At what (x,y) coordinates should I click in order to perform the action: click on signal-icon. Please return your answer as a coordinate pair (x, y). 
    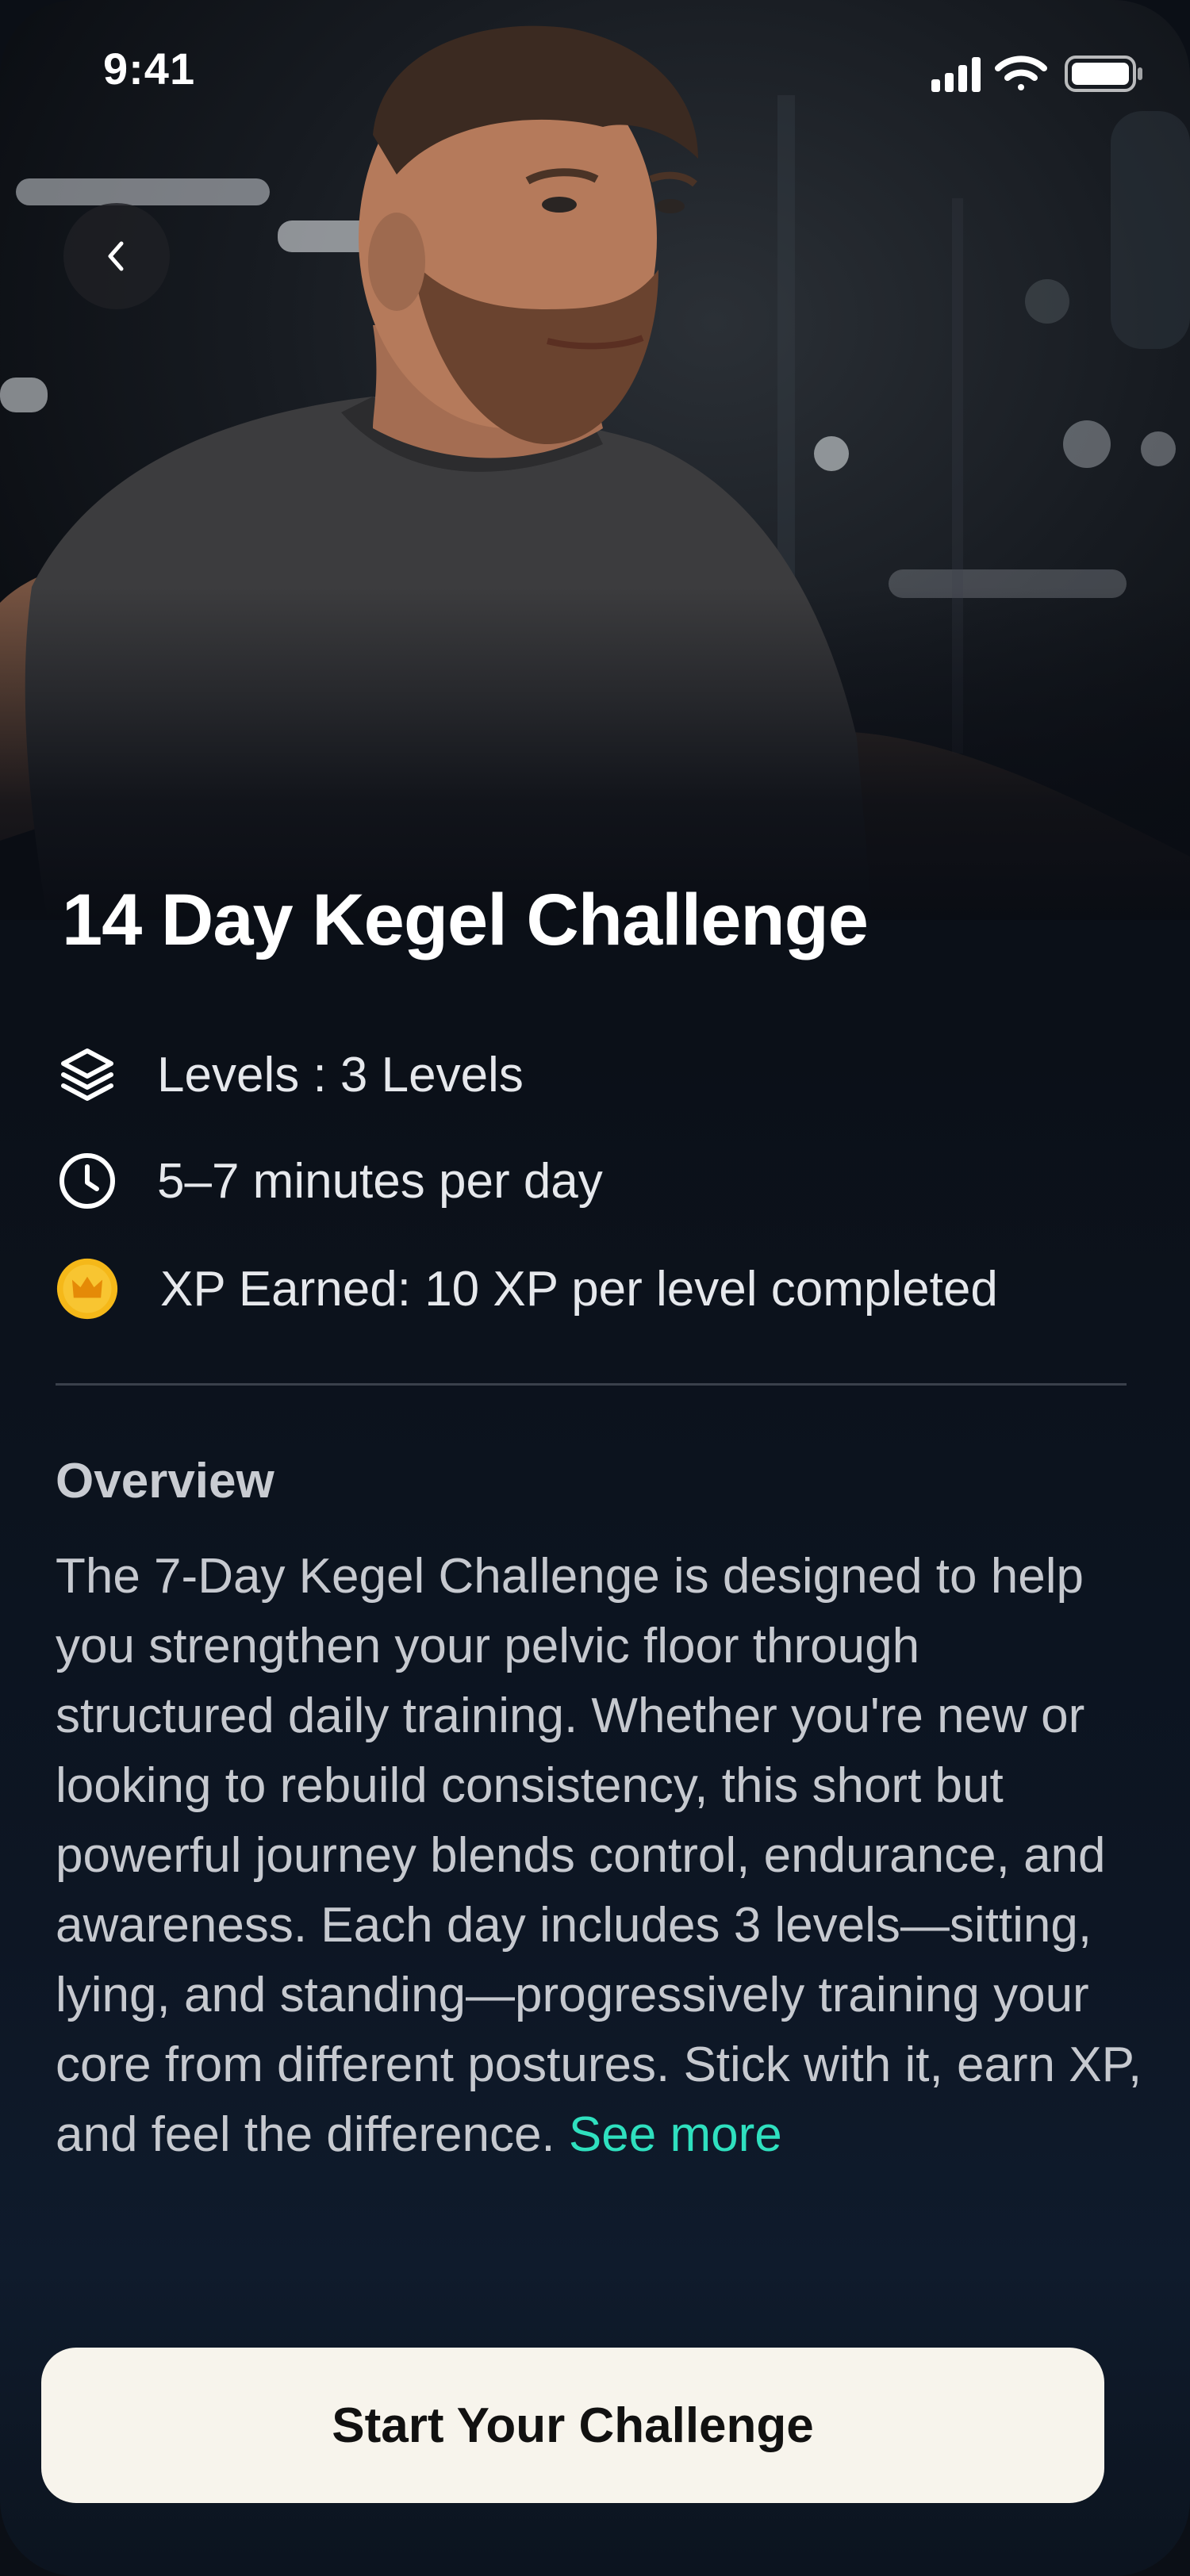
    Looking at the image, I should click on (956, 74).